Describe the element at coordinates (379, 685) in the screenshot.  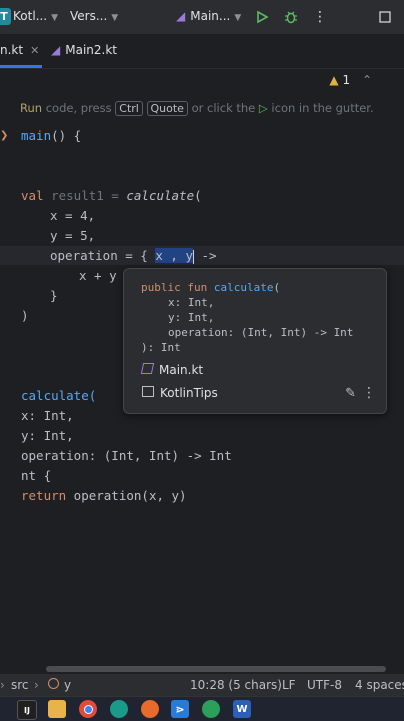
I see `indent-setting: 4 spaces` at that location.